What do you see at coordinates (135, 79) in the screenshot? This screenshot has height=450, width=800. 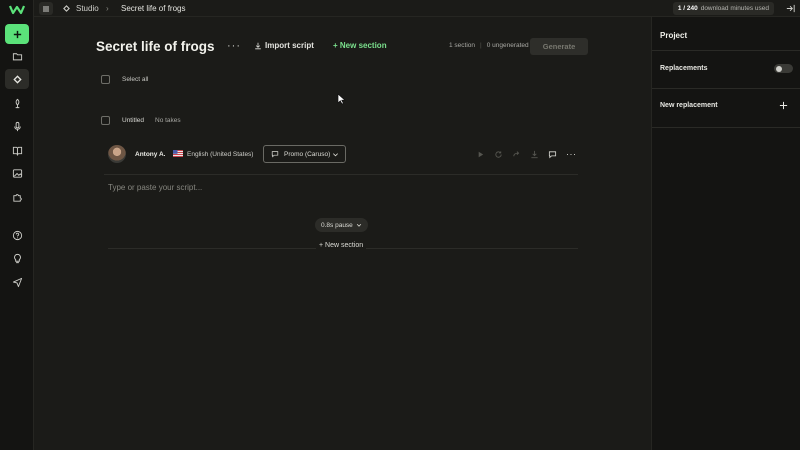 I see `select-all-label: Select all` at bounding box center [135, 79].